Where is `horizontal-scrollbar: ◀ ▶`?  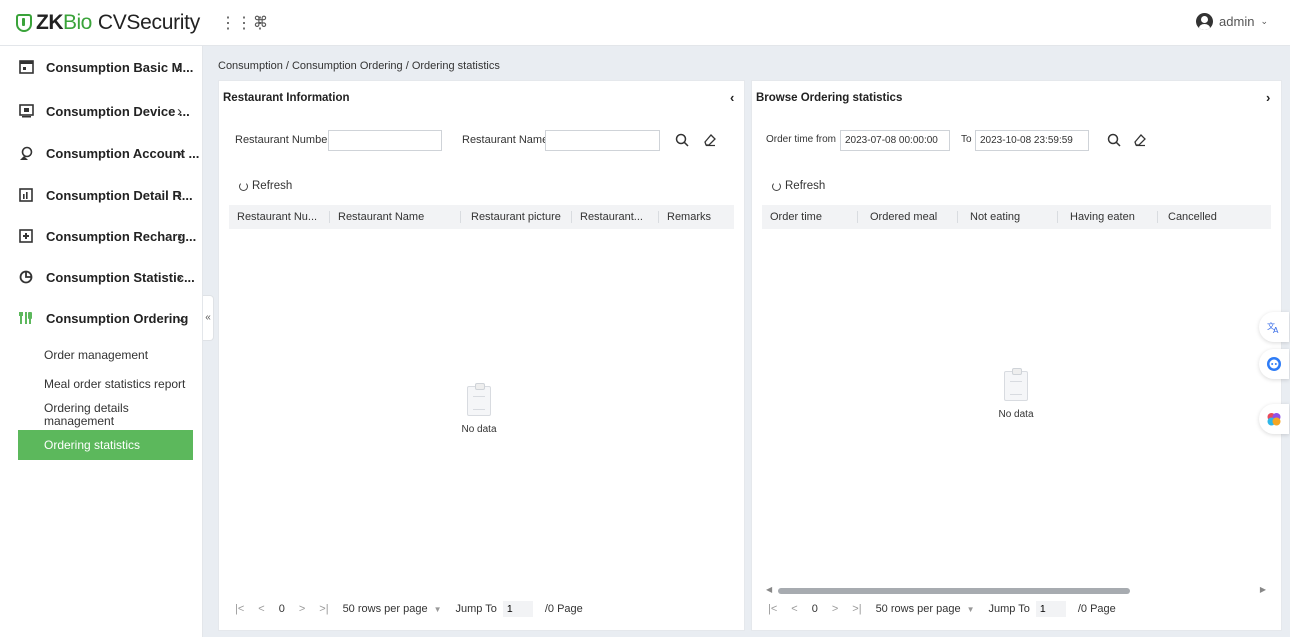
horizontal-scrollbar: ◀ ▶ is located at coordinates (1016, 590).